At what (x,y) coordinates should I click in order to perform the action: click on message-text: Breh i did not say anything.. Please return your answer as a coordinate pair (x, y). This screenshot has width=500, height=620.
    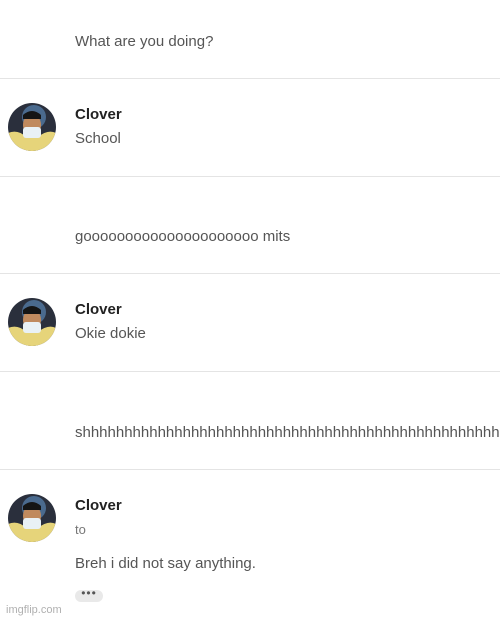
    Looking at the image, I should click on (165, 563).